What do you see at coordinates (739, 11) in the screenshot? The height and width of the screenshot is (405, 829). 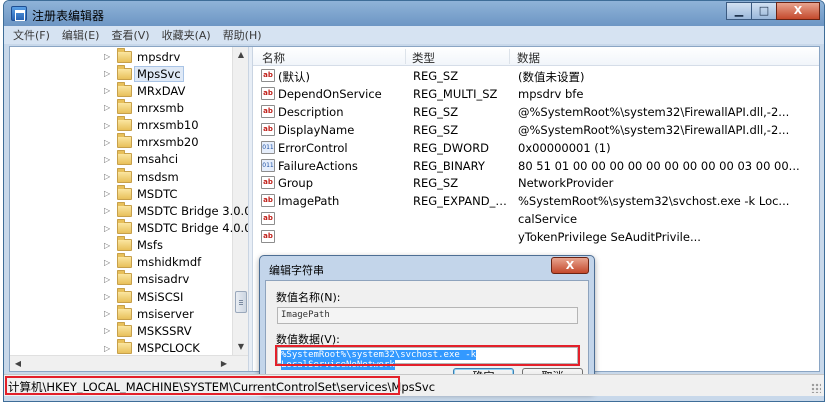 I see `minimize-button: ▁` at bounding box center [739, 11].